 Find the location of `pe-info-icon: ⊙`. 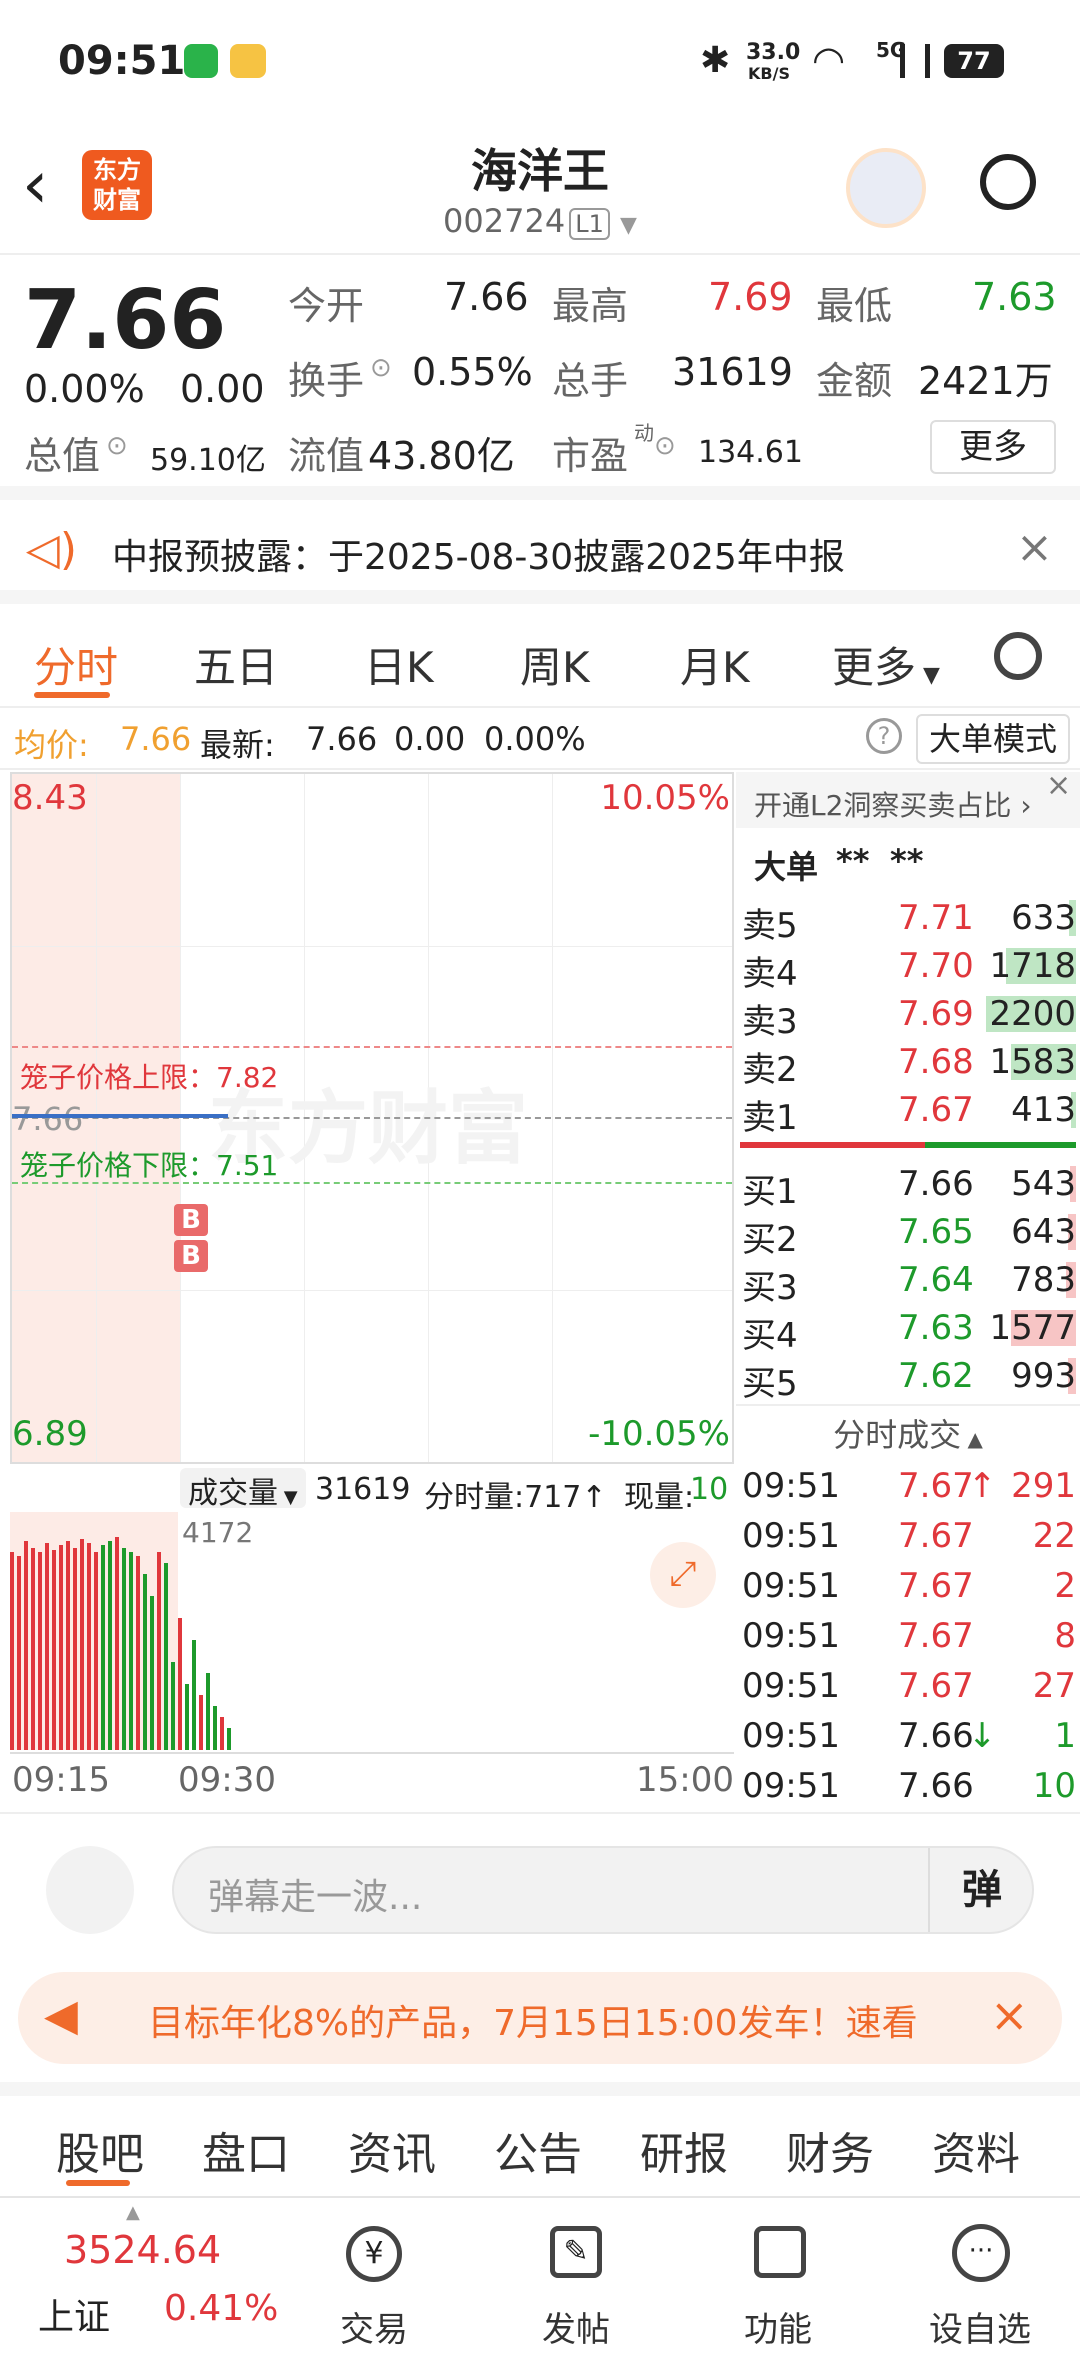

pe-info-icon: ⊙ is located at coordinates (665, 446).